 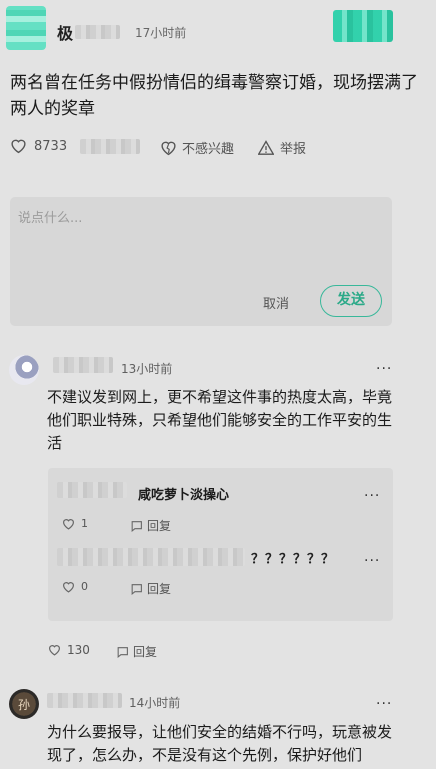 I want to click on comment-time: 13小时前, so click(x=147, y=369).